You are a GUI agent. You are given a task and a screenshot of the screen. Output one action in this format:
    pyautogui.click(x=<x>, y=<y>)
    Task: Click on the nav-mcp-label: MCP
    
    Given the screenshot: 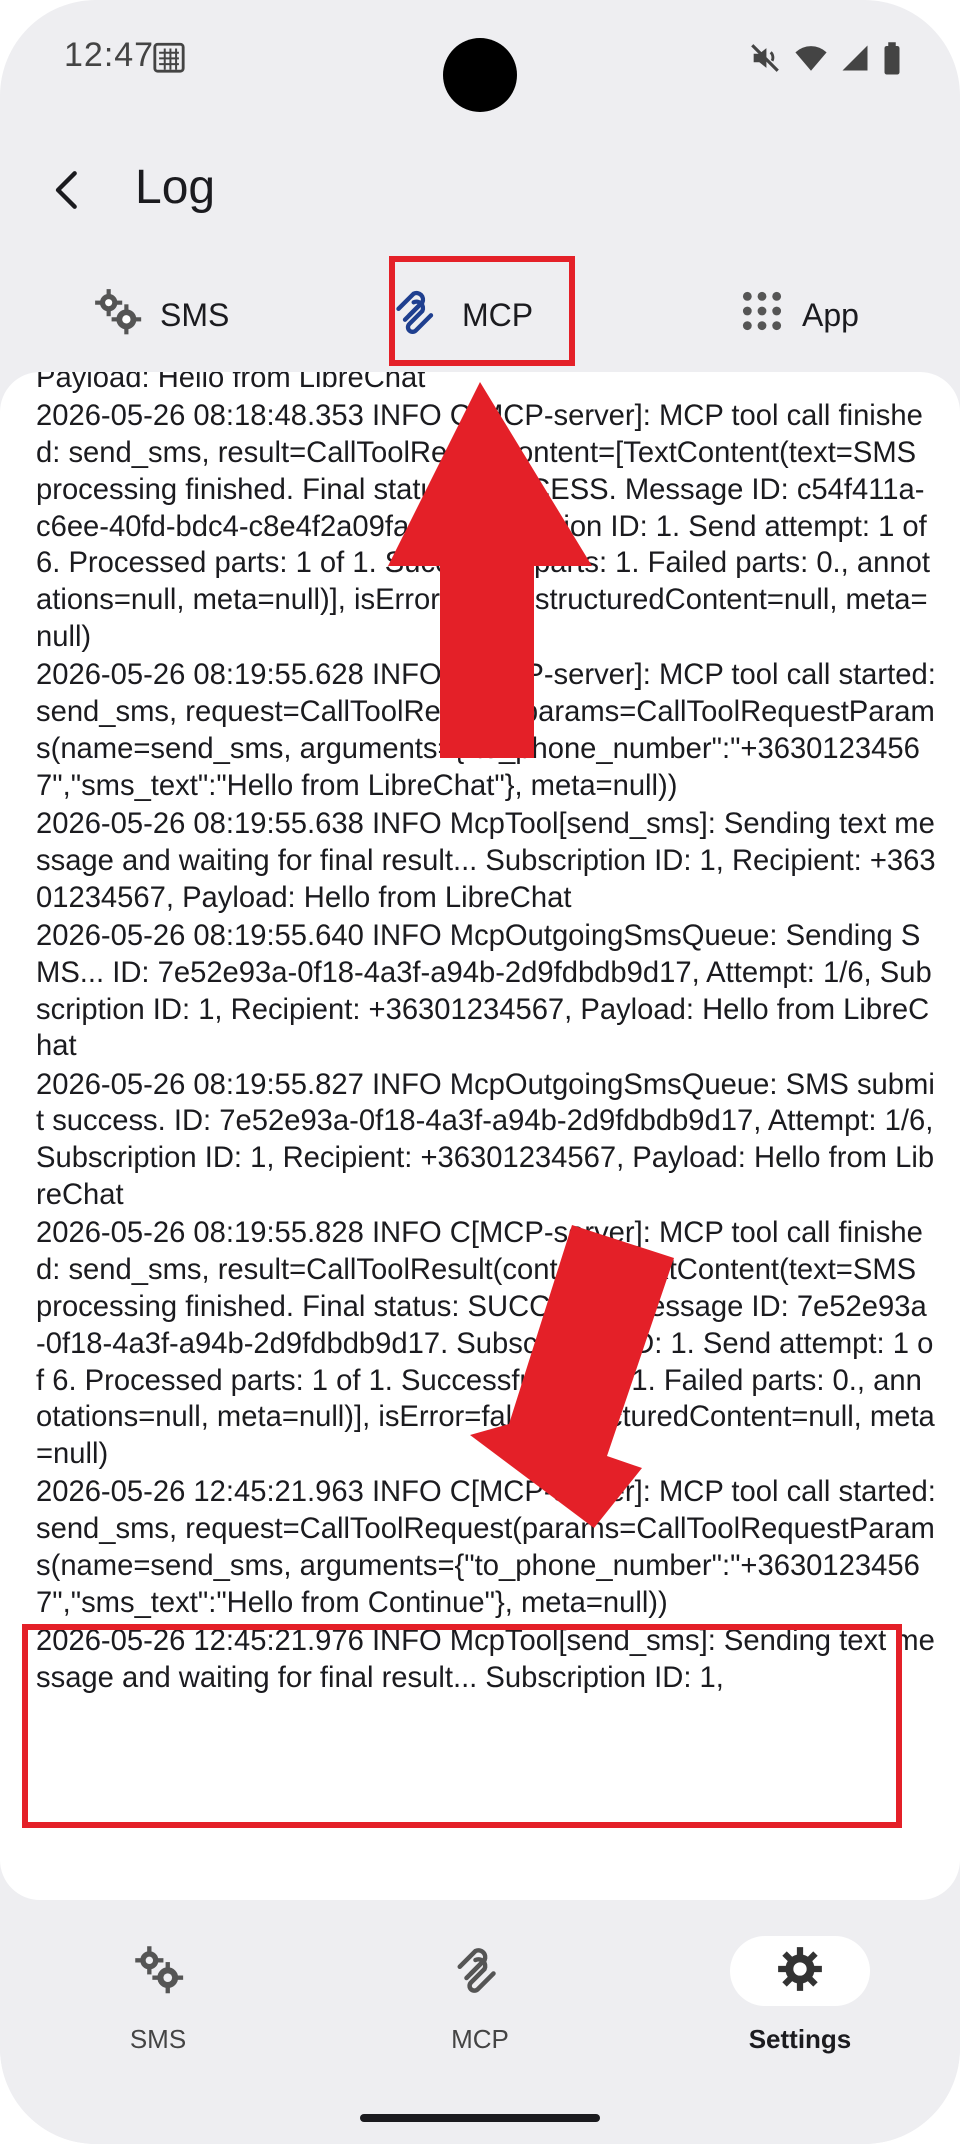 What is the action you would take?
    pyautogui.click(x=480, y=2039)
    